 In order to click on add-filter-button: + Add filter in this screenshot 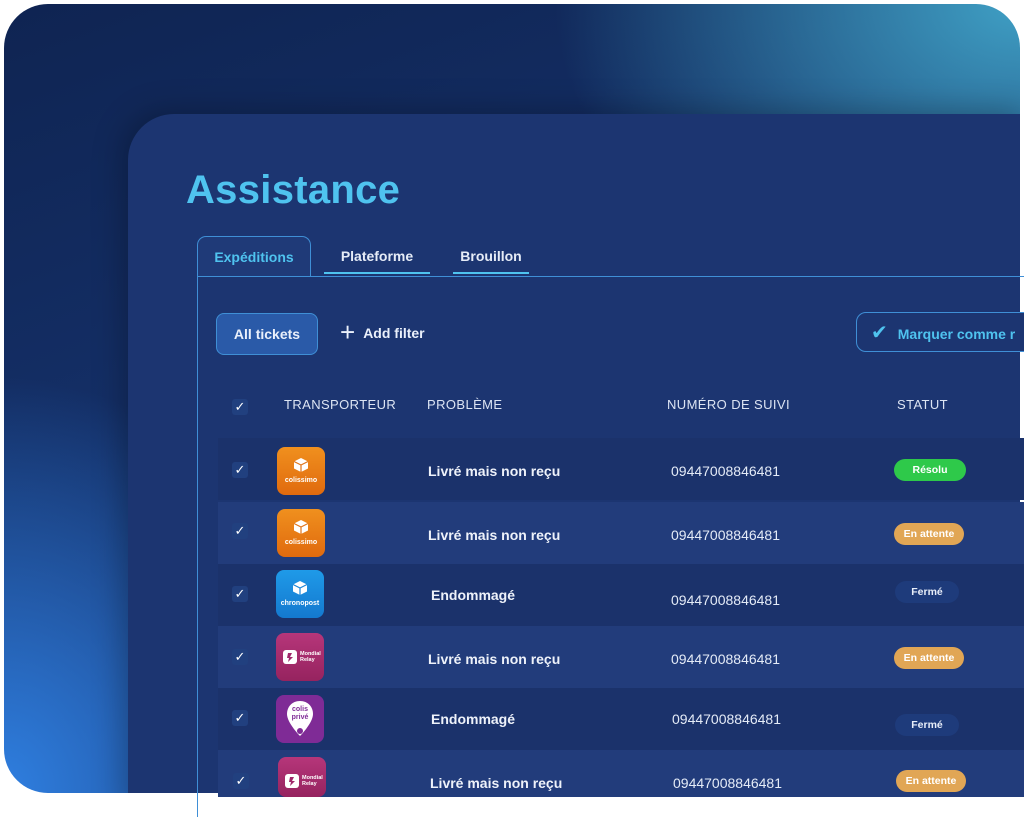, I will do `click(382, 333)`.